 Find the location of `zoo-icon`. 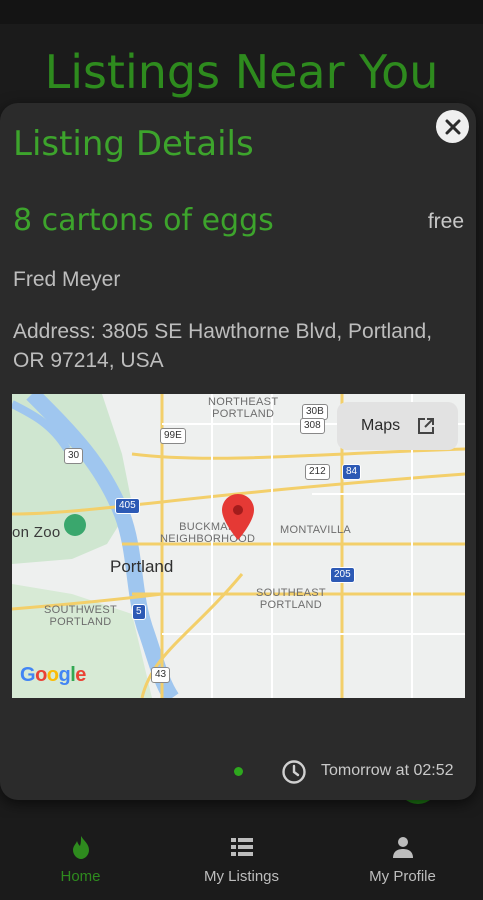

zoo-icon is located at coordinates (75, 525).